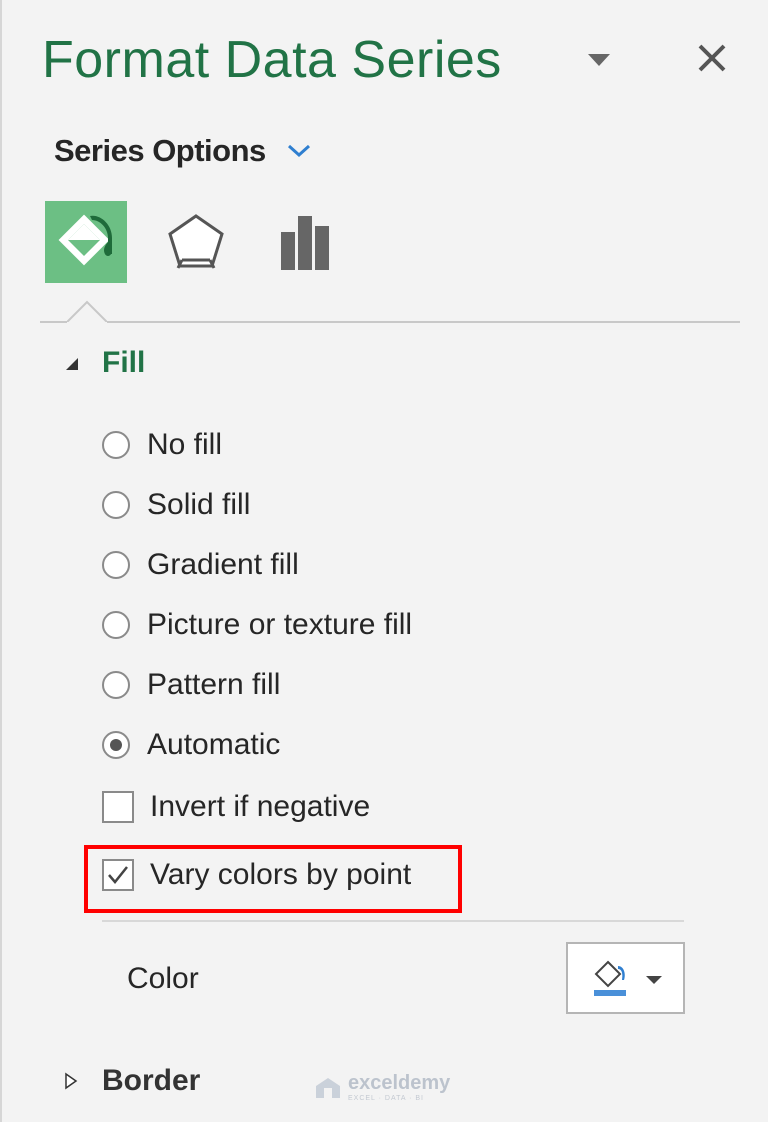  What do you see at coordinates (260, 806) in the screenshot?
I see `checkbox-label: Invert if negative` at bounding box center [260, 806].